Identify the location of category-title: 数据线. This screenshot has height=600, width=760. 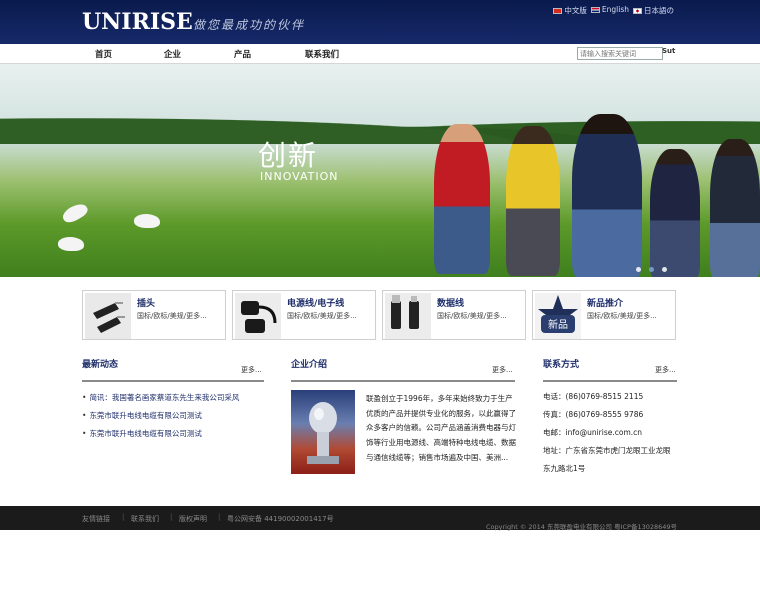
(451, 304).